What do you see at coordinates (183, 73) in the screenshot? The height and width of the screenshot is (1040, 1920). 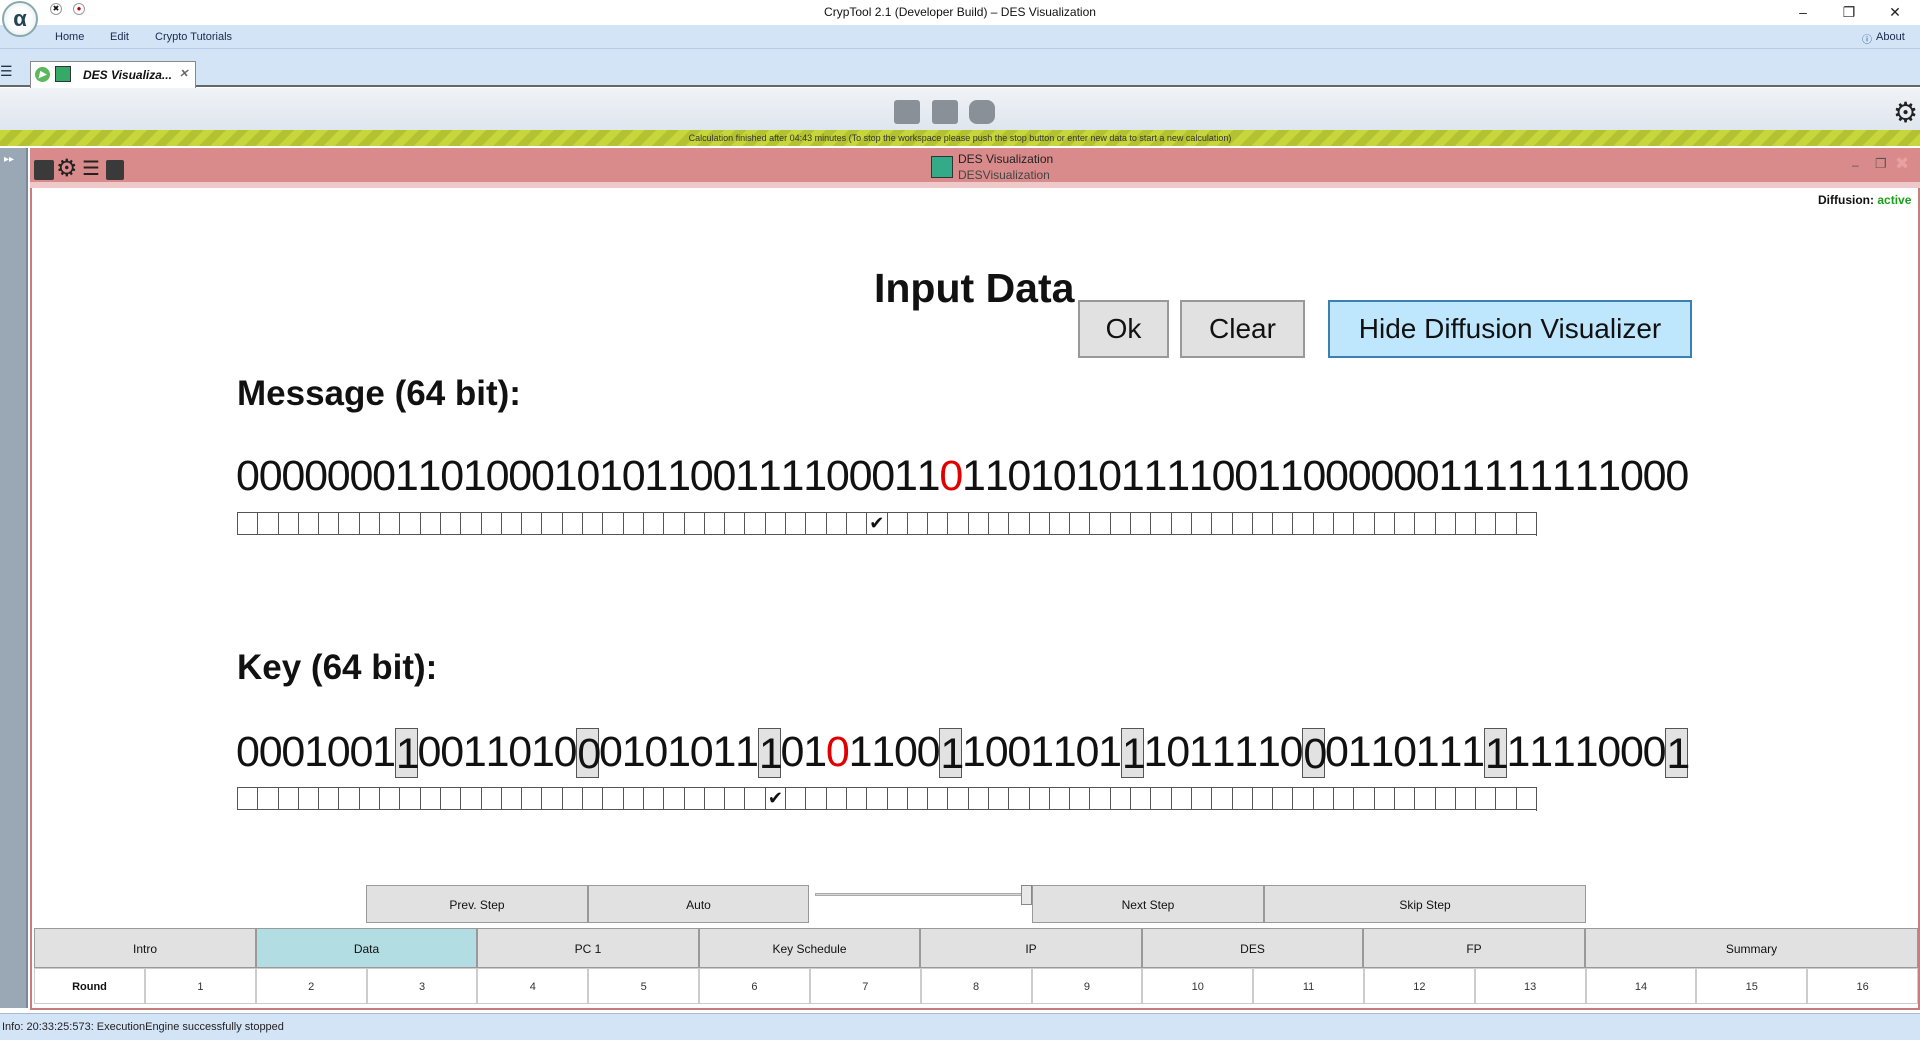 I see `tab-close-icon: ✕` at bounding box center [183, 73].